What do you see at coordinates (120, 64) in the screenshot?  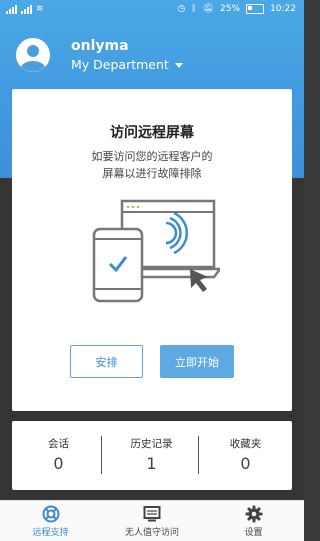 I see `department-label: My Department` at bounding box center [120, 64].